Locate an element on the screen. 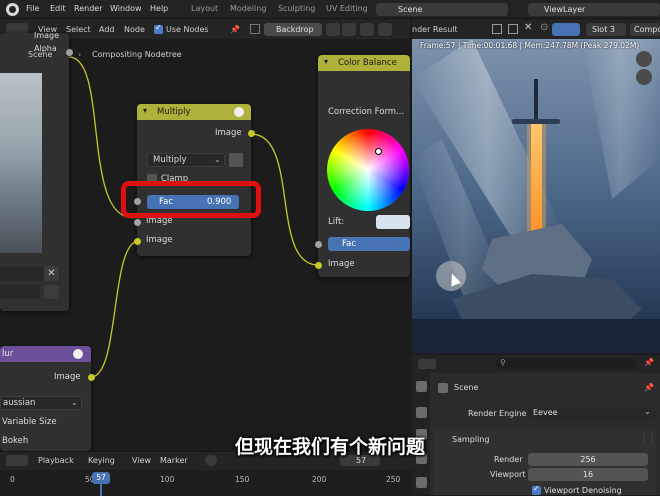 The image size is (660, 496). menu-window: Window is located at coordinates (126, 8).